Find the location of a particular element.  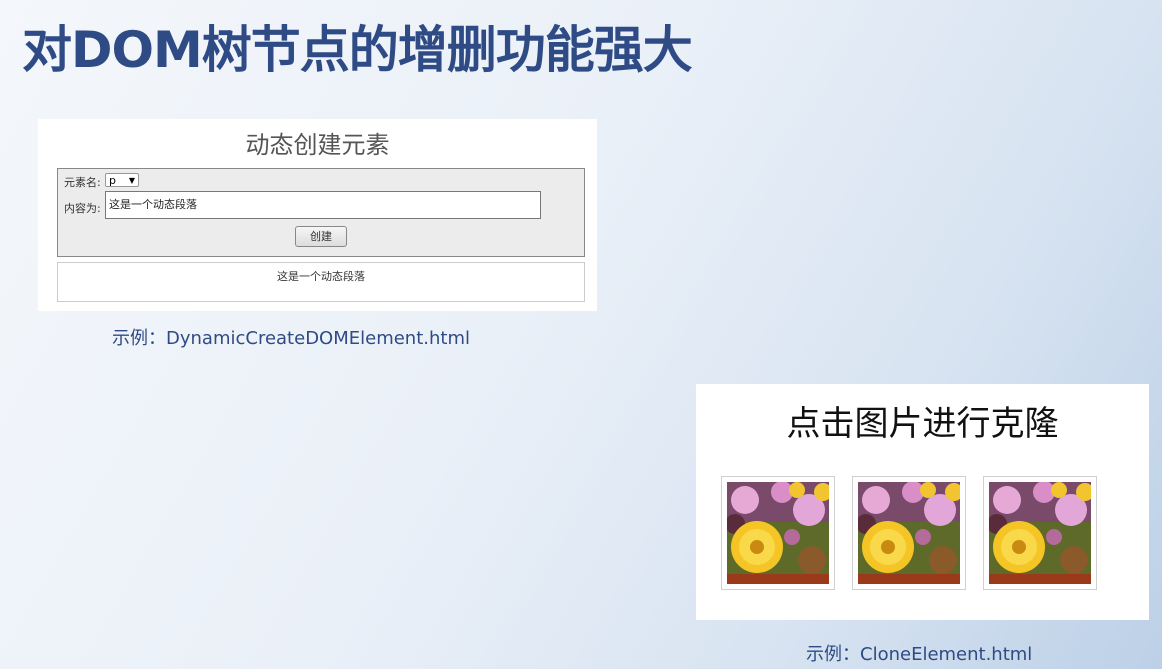

created-paragraph: 这是一个动态段落 is located at coordinates (321, 282).